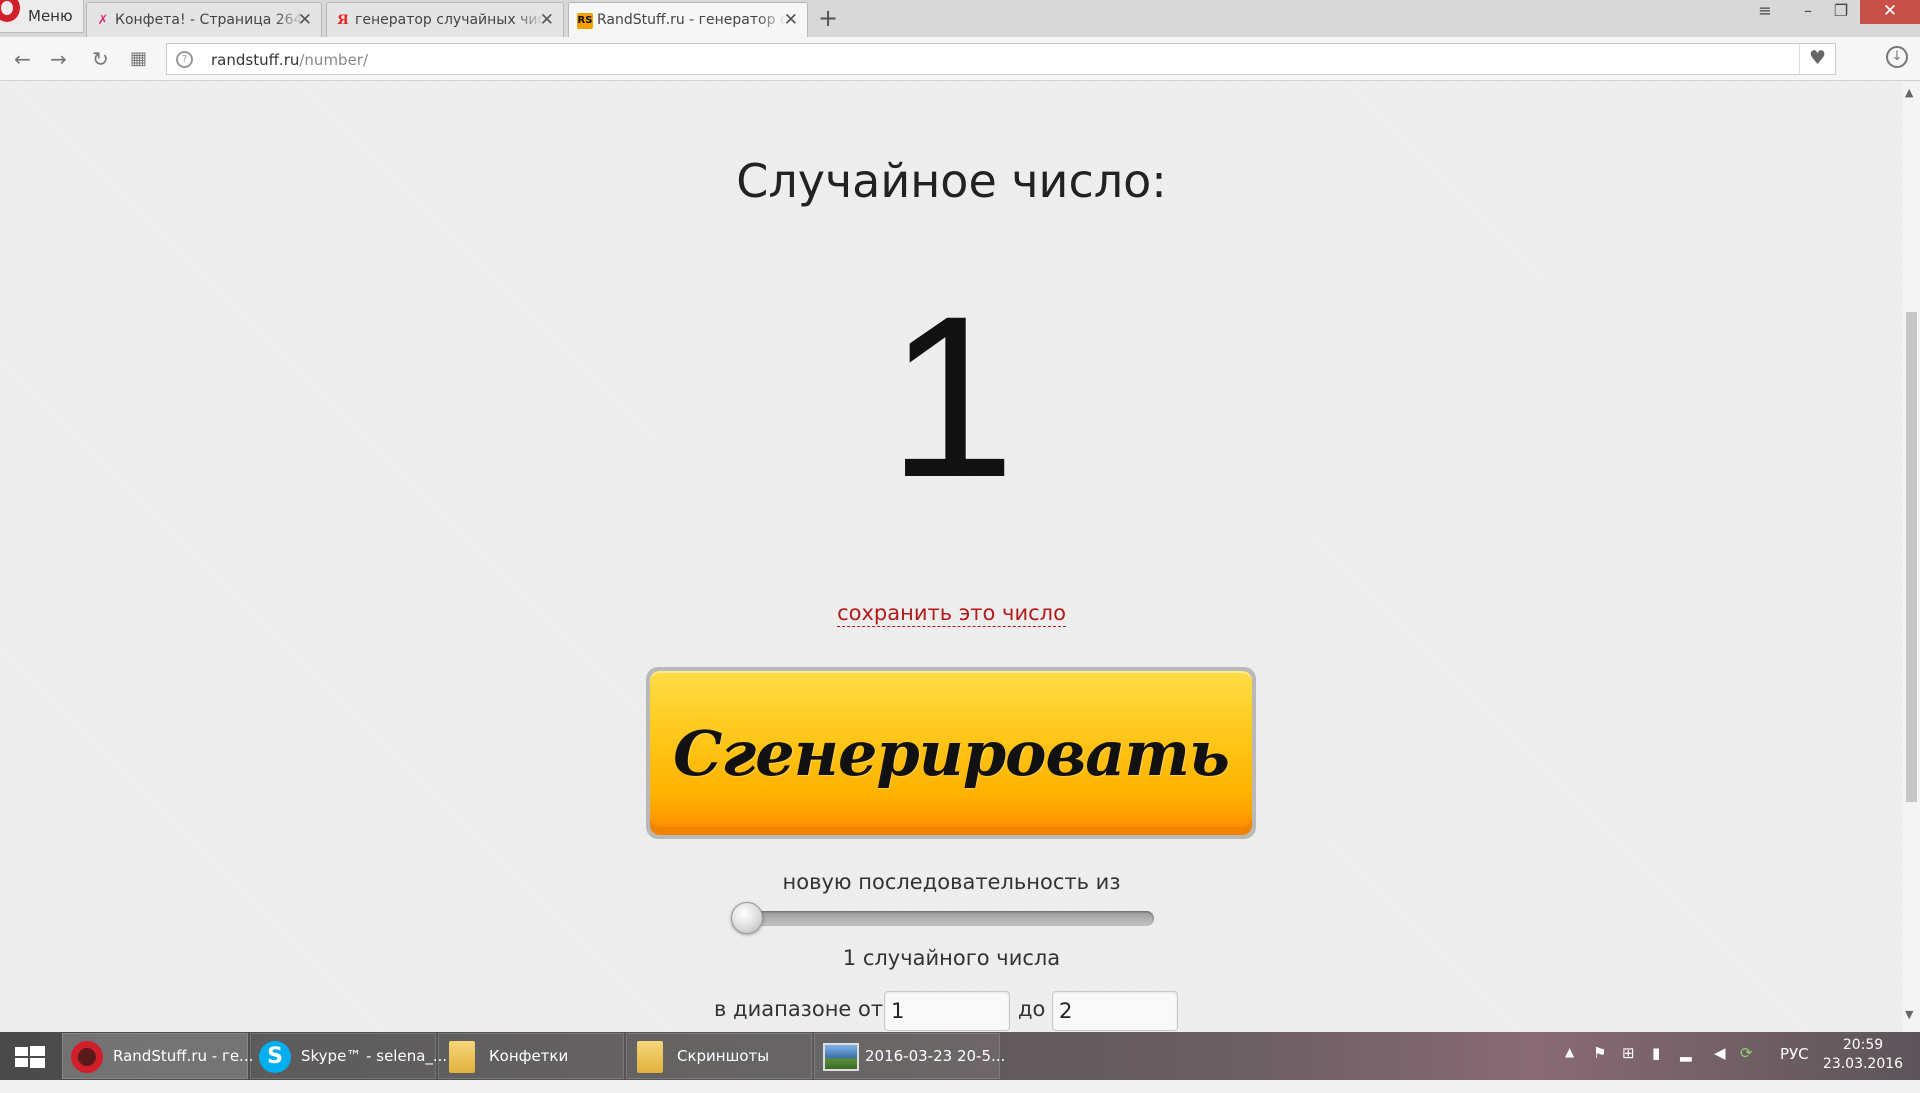 This screenshot has height=1093, width=1920. I want to click on windows-logo-icon, so click(30, 1057).